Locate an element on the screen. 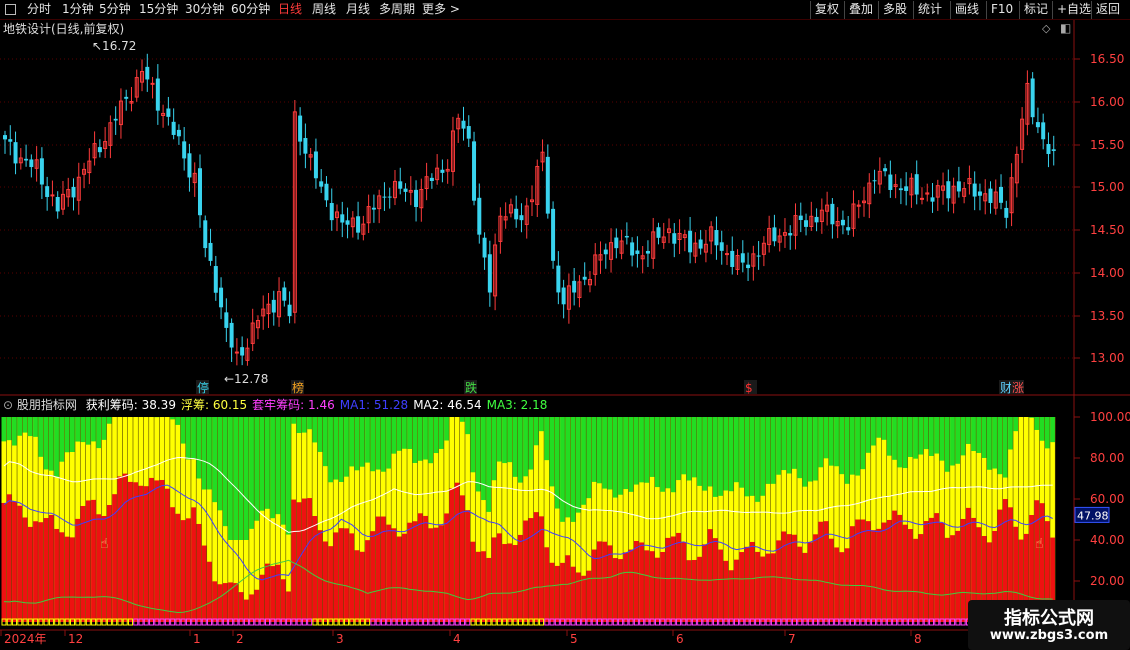 Image resolution: width=1130 pixels, height=650 pixels. indicator-tick-label: 20.00 is located at coordinates (1107, 581).